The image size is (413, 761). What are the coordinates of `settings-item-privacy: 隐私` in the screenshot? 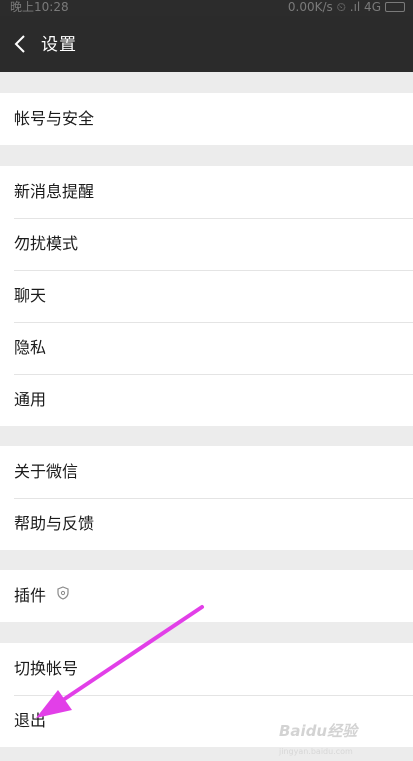 It's located at (206, 348).